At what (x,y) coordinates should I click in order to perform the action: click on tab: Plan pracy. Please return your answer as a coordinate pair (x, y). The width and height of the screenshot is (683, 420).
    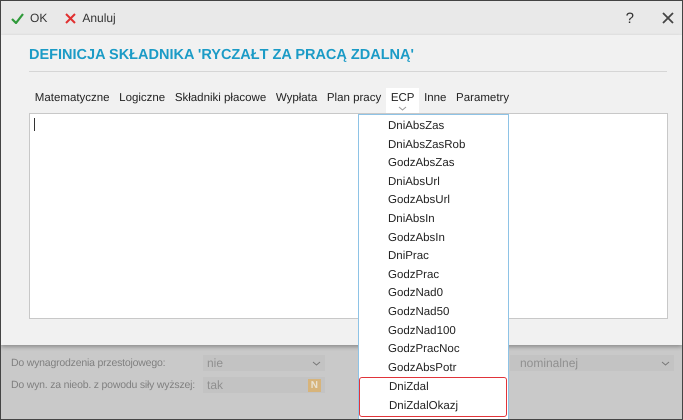
    Looking at the image, I should click on (354, 100).